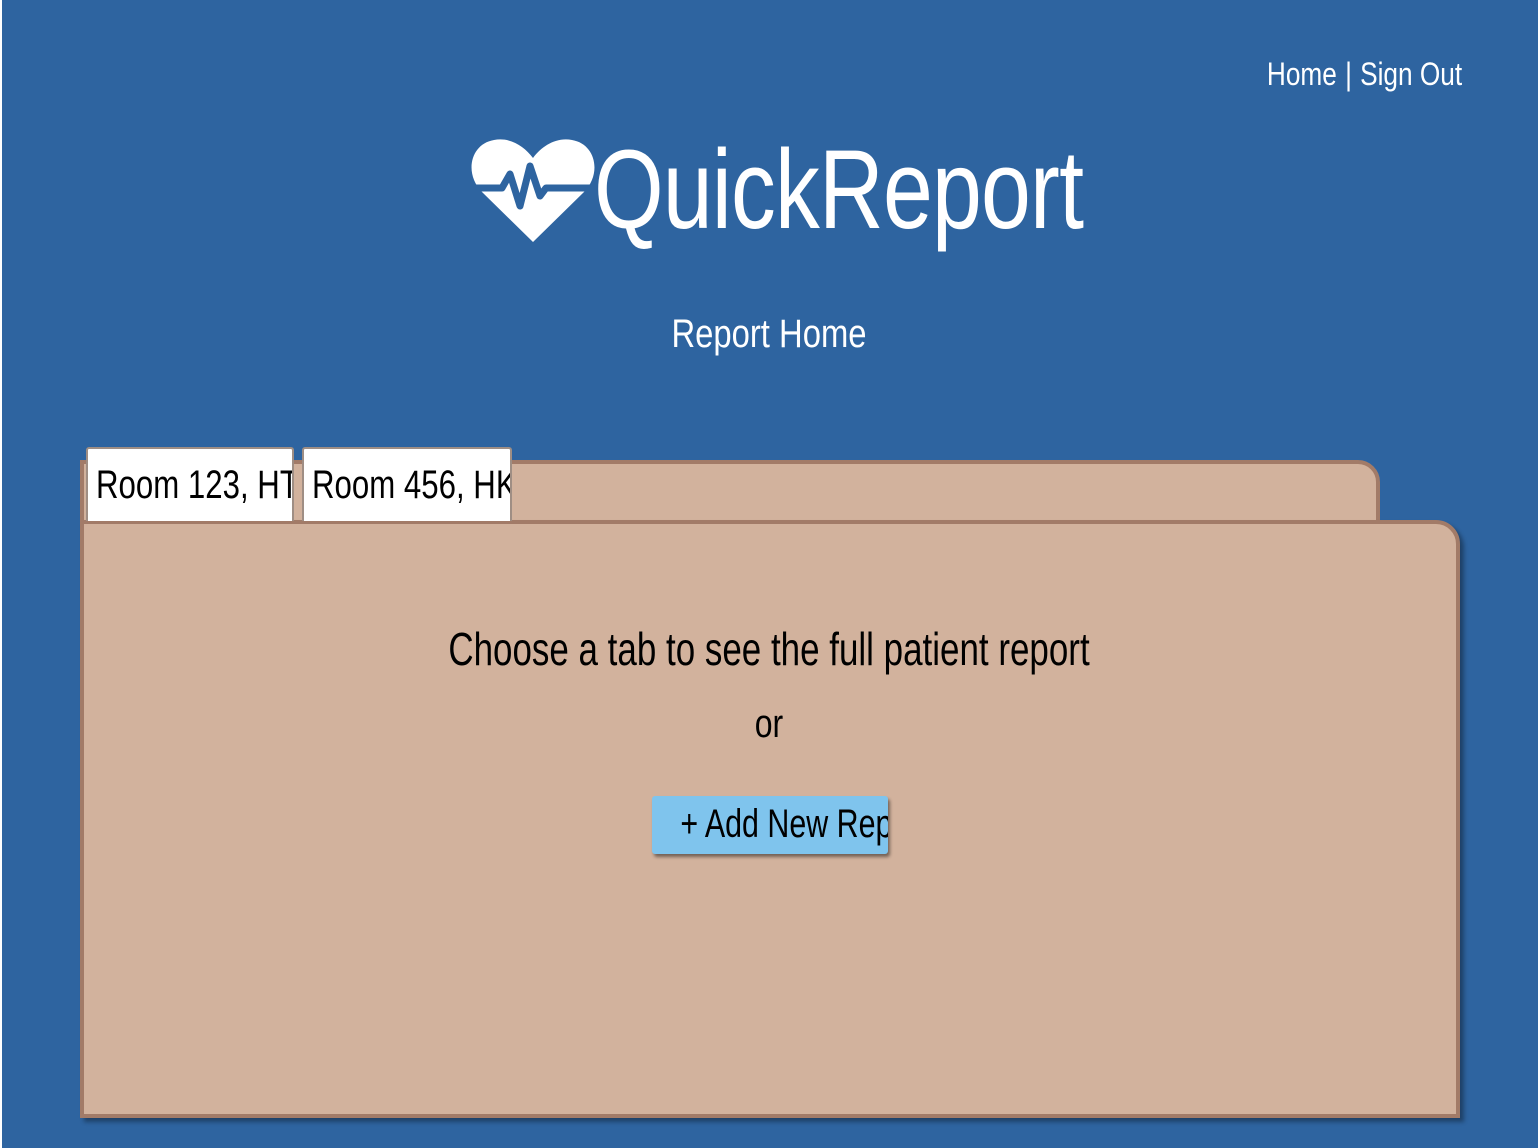  I want to click on page-title: Report Home, so click(769, 334).